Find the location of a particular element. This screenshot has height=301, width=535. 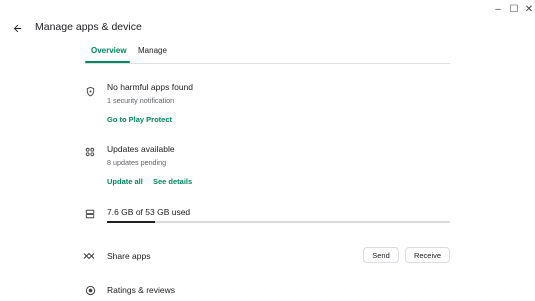

protect-title: No harmful apps found is located at coordinates (150, 87).